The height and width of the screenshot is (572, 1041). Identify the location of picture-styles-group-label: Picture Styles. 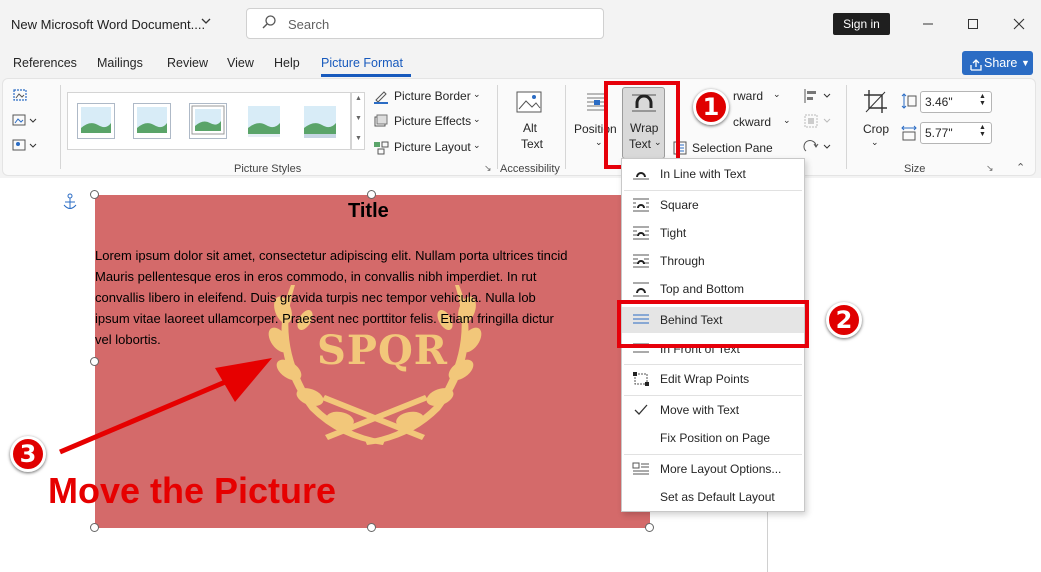
(268, 169).